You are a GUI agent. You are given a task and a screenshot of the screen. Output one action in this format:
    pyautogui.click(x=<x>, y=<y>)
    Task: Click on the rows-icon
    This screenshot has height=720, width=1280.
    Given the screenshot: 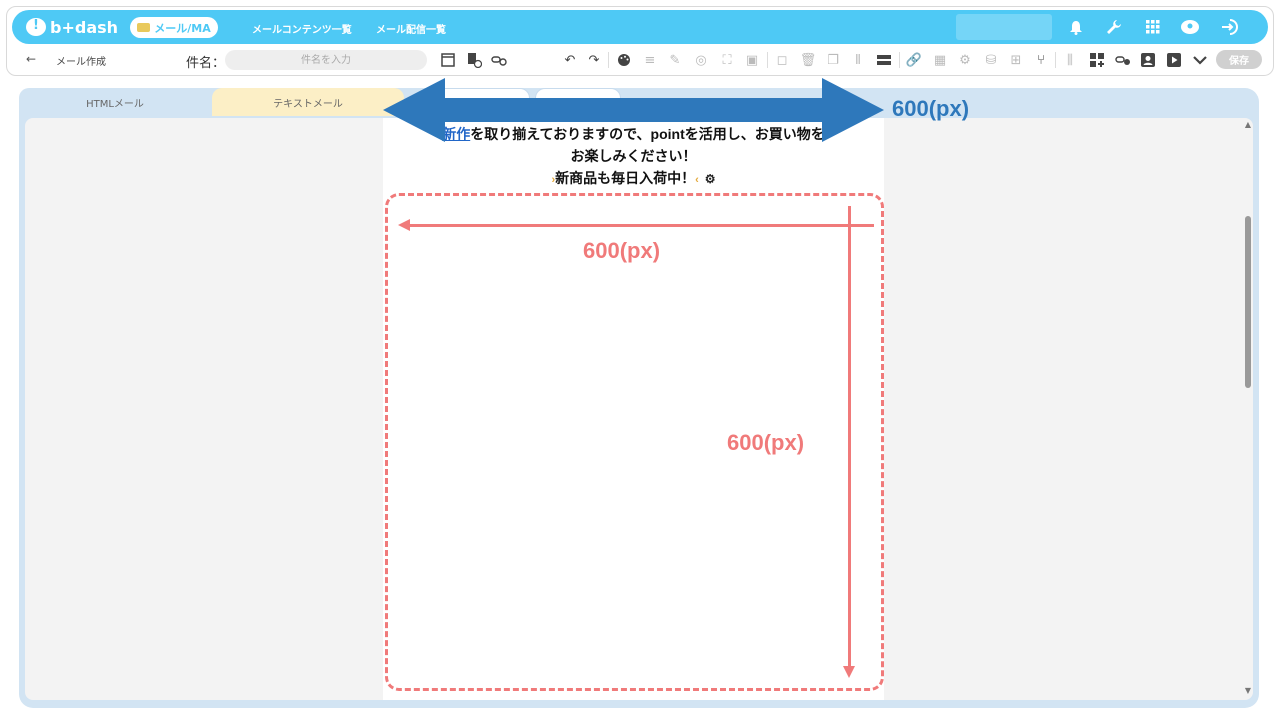 What is the action you would take?
    pyautogui.click(x=884, y=60)
    